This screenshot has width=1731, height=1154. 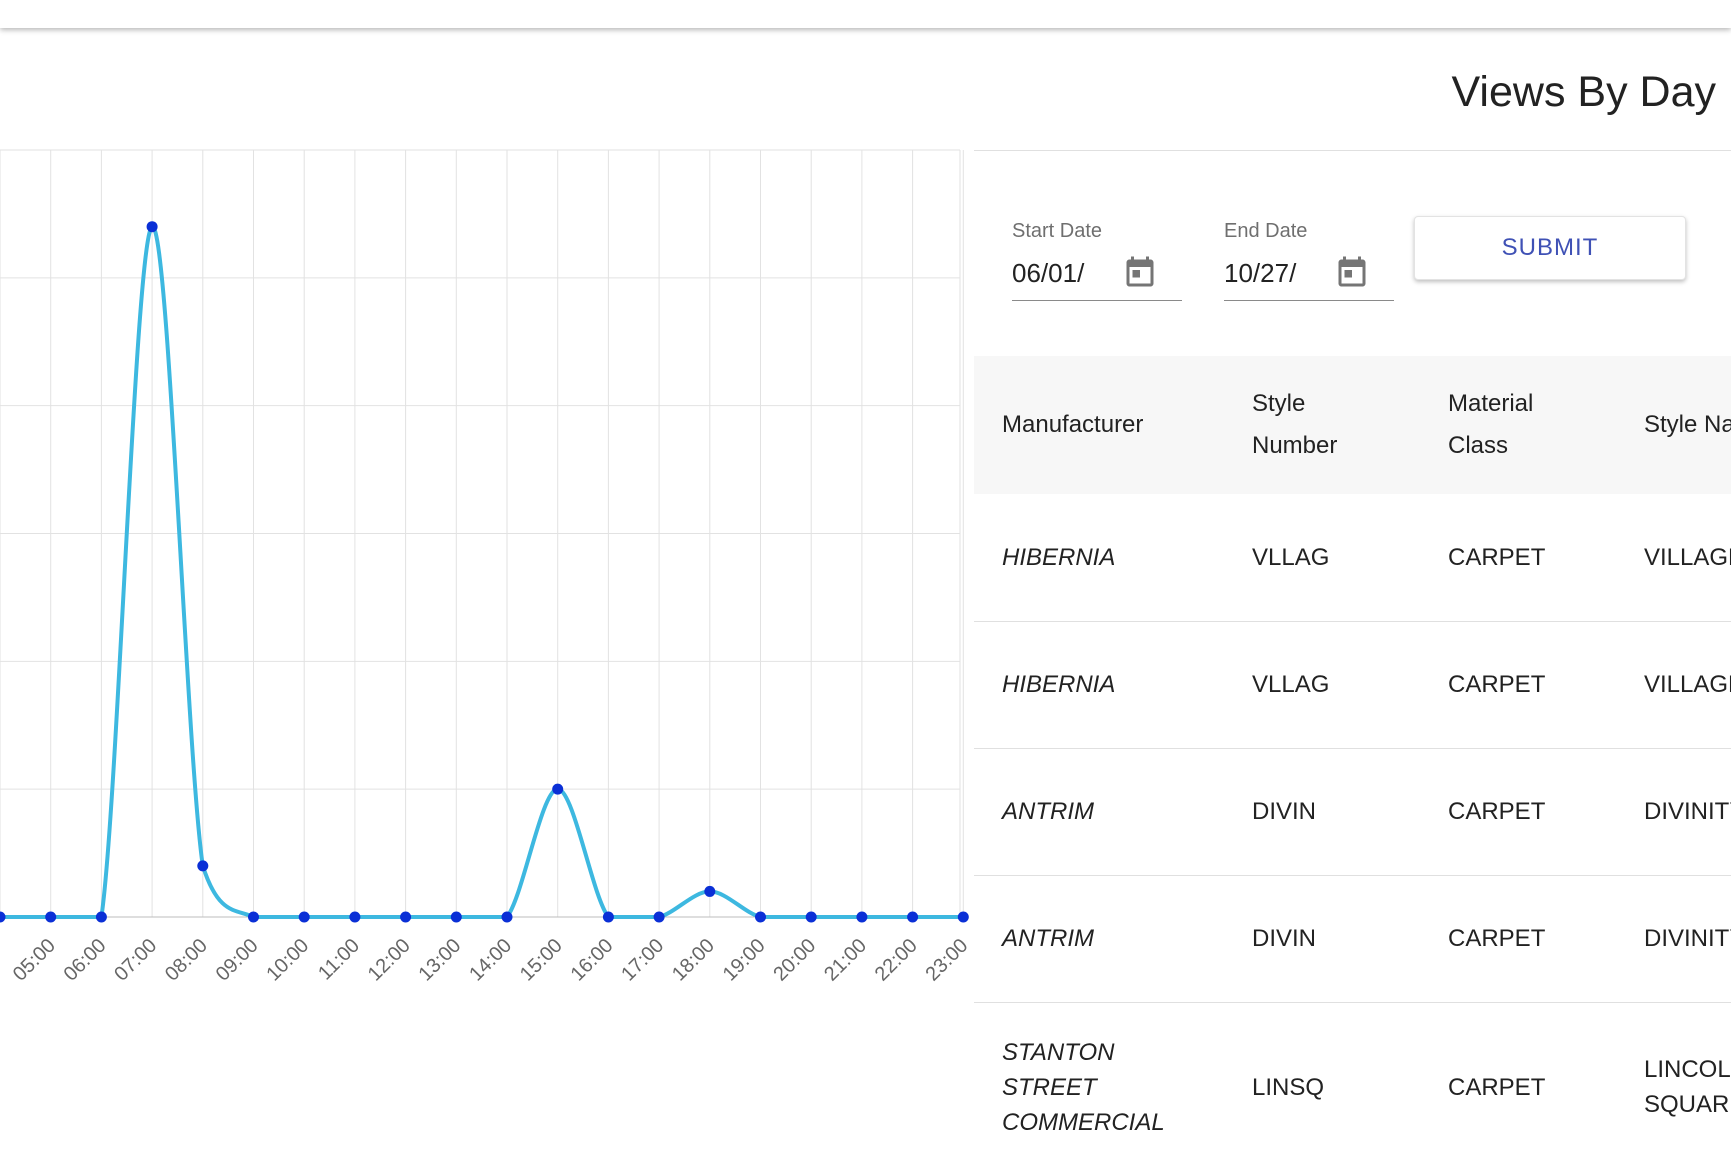 What do you see at coordinates (1583, 92) in the screenshot?
I see `page-title: Views By Day` at bounding box center [1583, 92].